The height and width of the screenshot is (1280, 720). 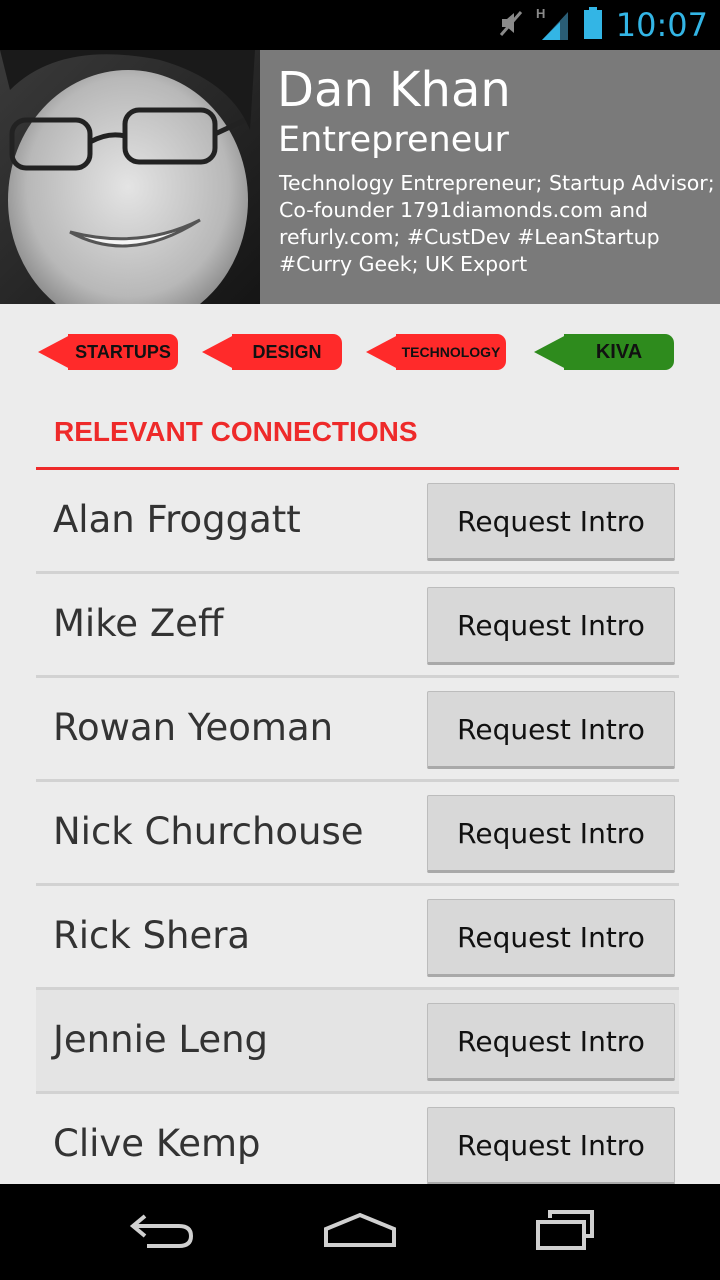 I want to click on navigation-bar, so click(x=360, y=1232).